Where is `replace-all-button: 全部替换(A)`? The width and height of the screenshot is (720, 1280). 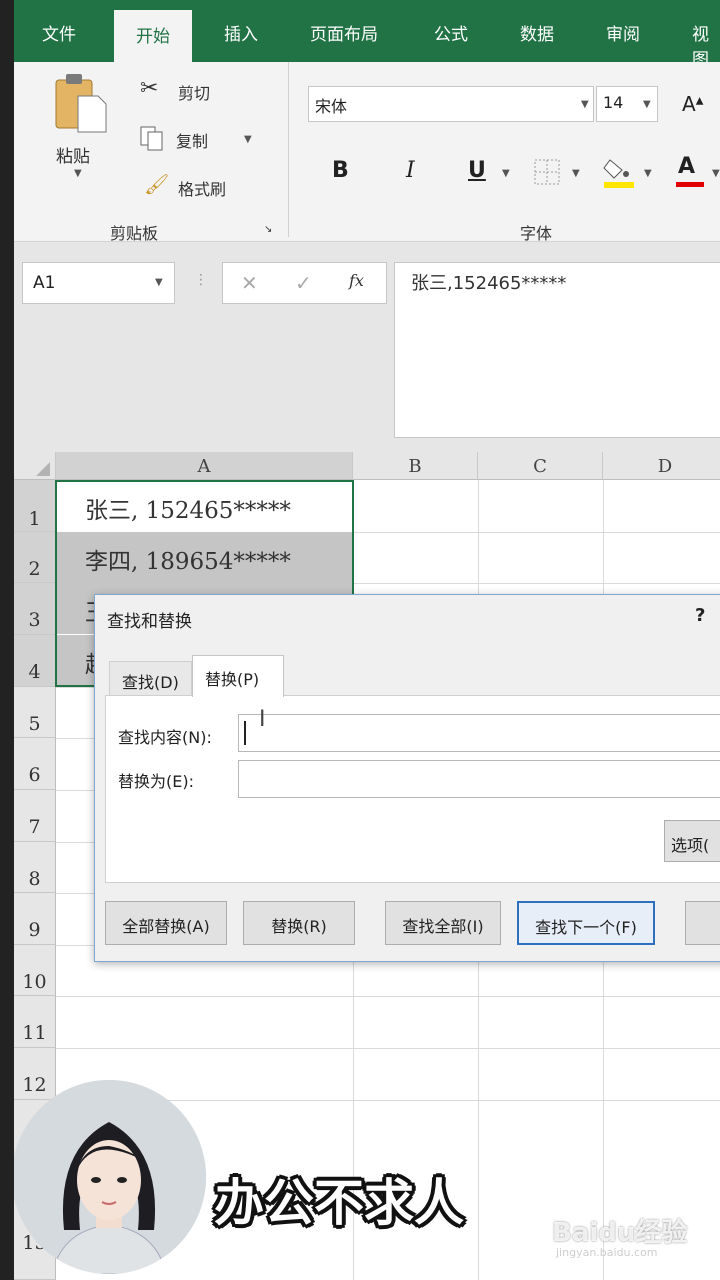 replace-all-button: 全部替换(A) is located at coordinates (166, 923).